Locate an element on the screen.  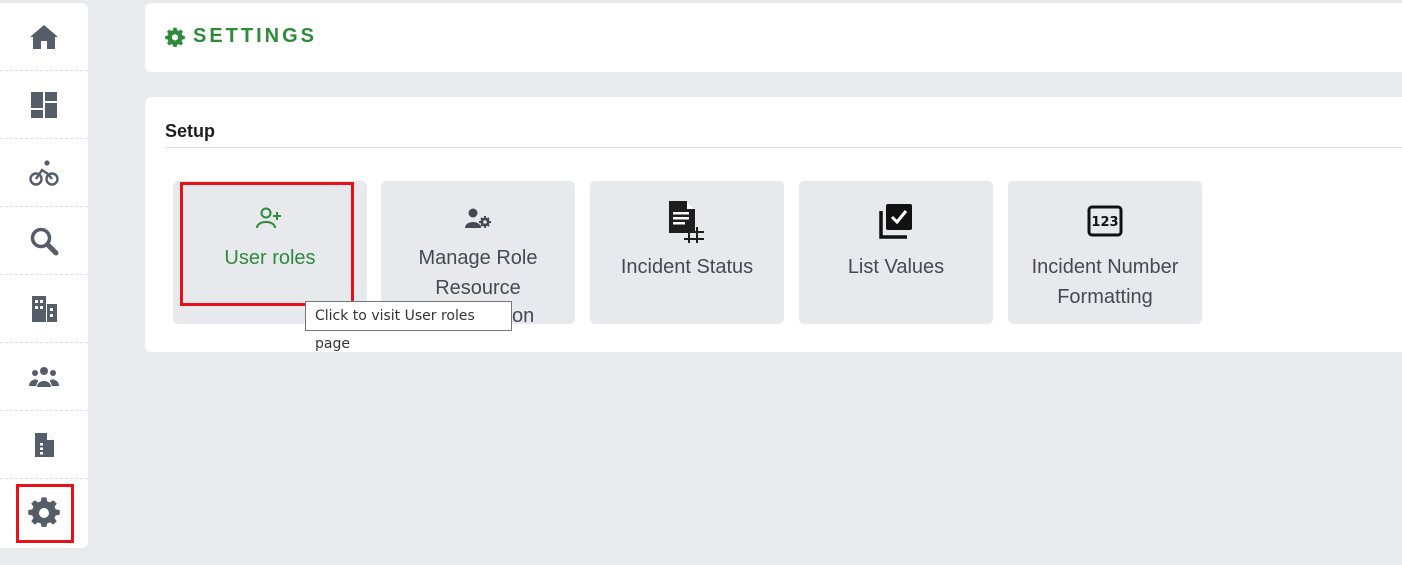
sidebar is located at coordinates (44, 275).